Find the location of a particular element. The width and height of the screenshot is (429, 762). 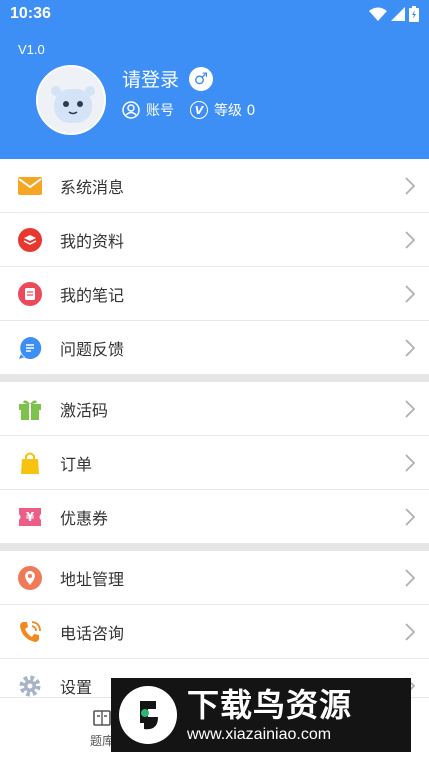

account-info: 账号 is located at coordinates (148, 110).